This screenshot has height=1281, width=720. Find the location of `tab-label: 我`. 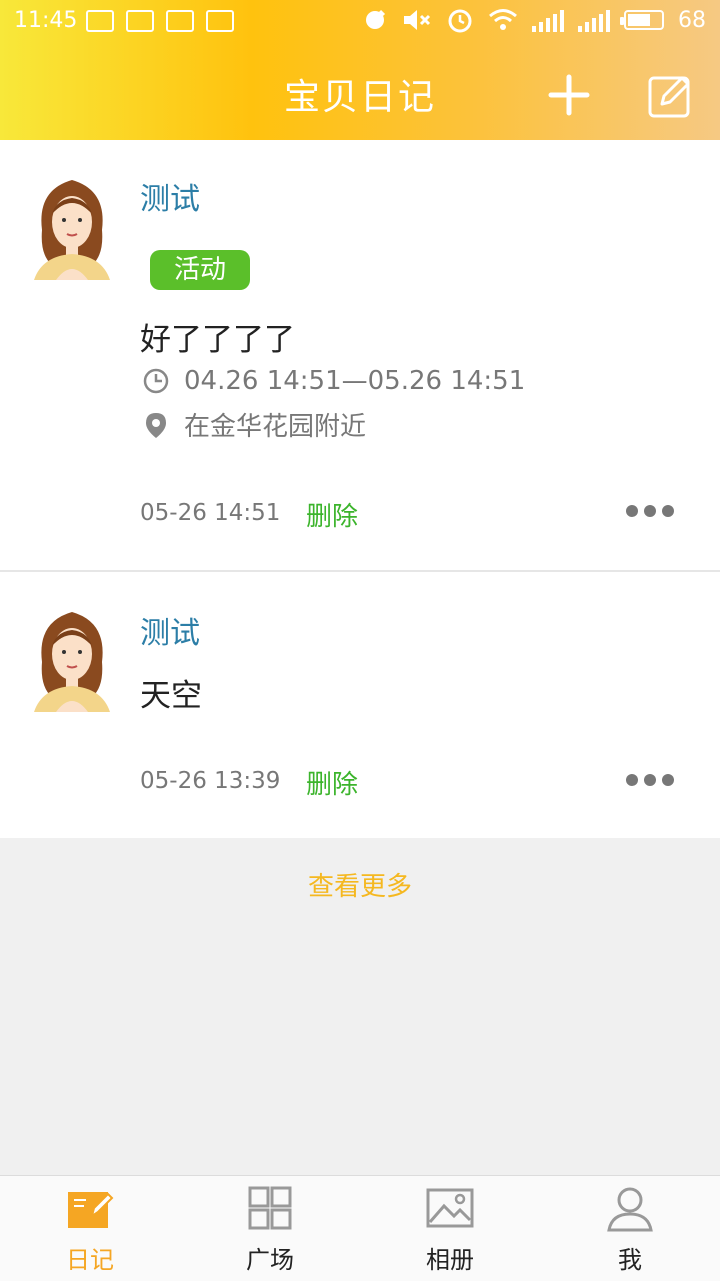

tab-label: 我 is located at coordinates (630, 1260).